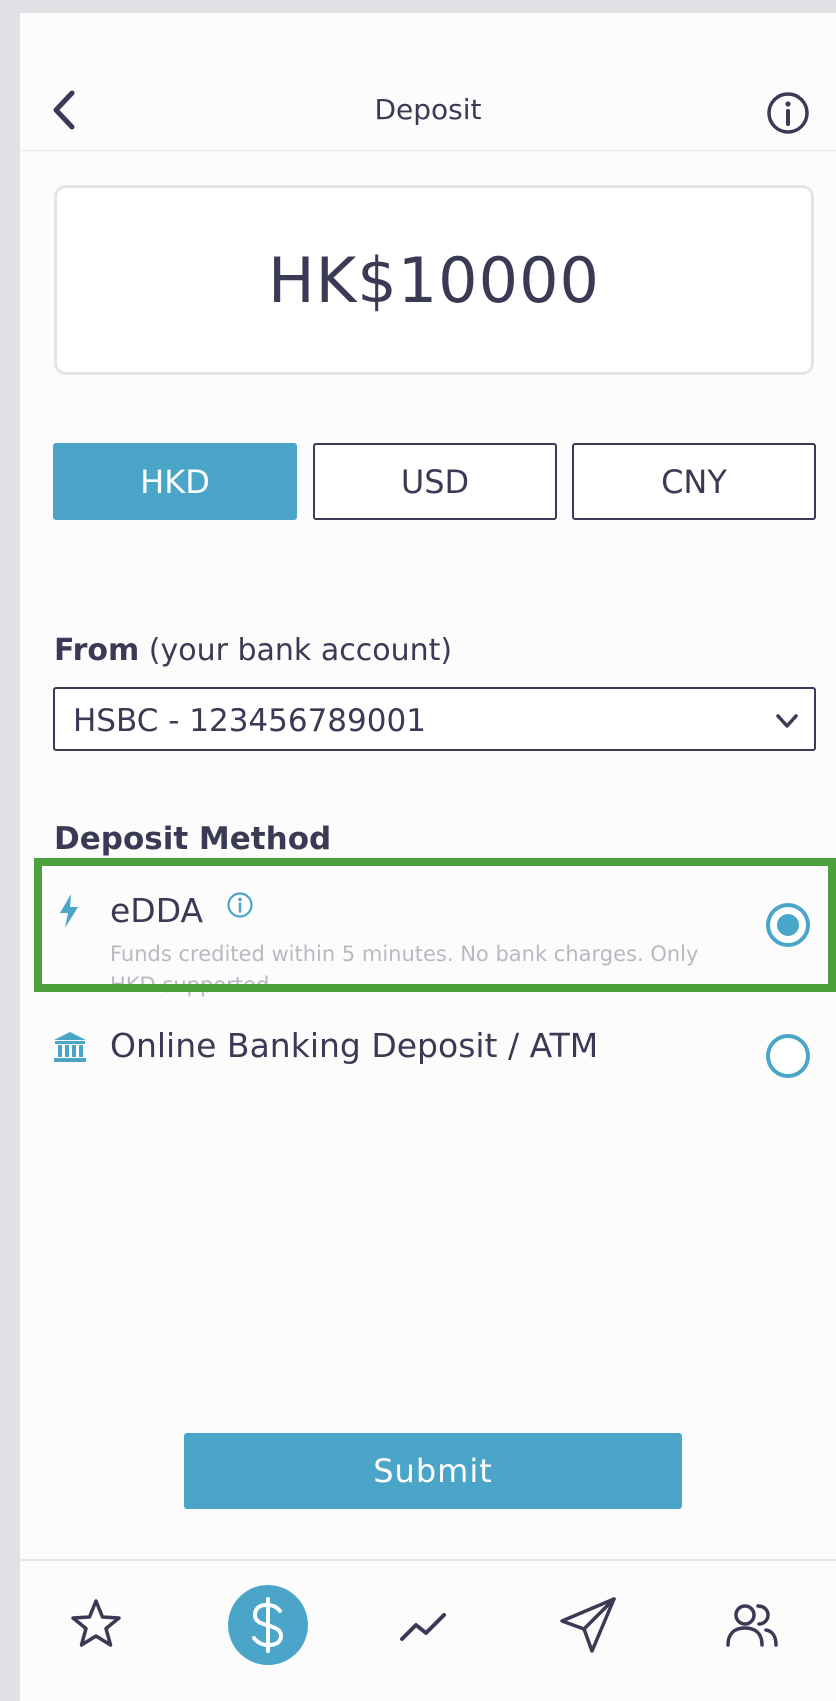 This screenshot has width=836, height=1701. What do you see at coordinates (175, 481) in the screenshot?
I see `currency-tab-hkd: HKD` at bounding box center [175, 481].